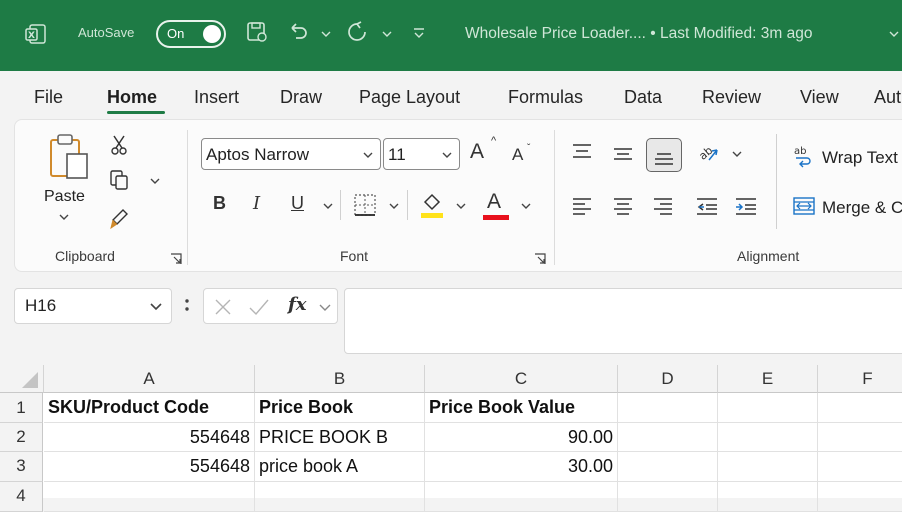 The width and height of the screenshot is (902, 512). Describe the element at coordinates (219, 203) in the screenshot. I see `bold-button: B` at that location.